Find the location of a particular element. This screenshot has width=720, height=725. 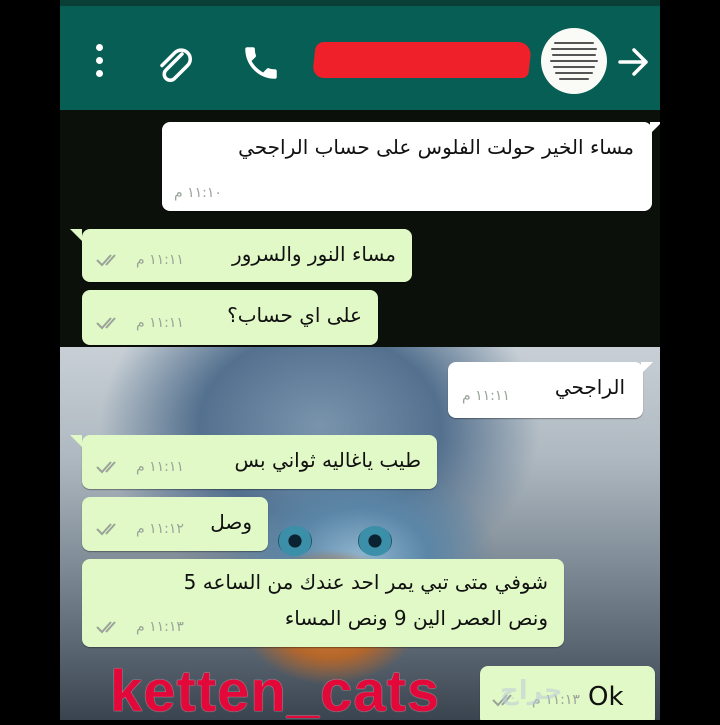

message-time: ١١:١٠ م is located at coordinates (198, 193).